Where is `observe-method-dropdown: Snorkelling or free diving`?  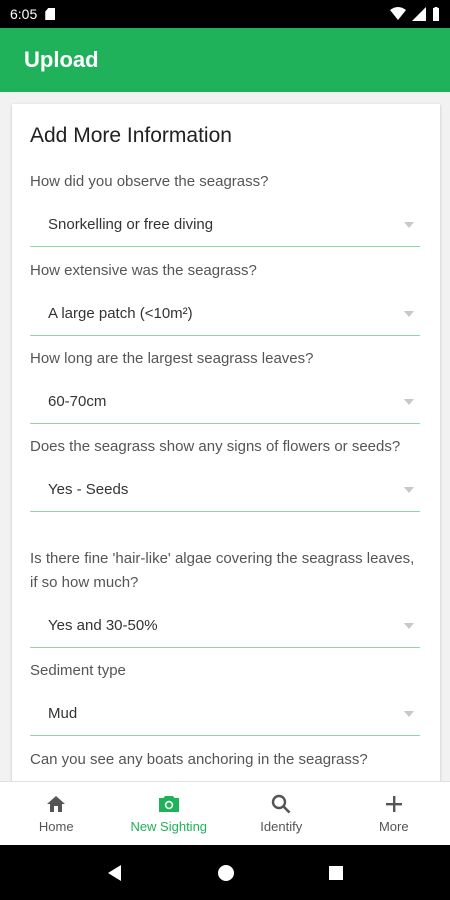
observe-method-dropdown: Snorkelling or free diving is located at coordinates (225, 225).